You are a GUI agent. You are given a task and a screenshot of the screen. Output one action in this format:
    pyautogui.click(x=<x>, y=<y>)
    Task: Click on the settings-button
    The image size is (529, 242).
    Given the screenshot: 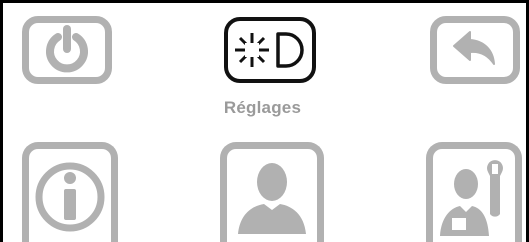 What is the action you would take?
    pyautogui.click(x=270, y=50)
    